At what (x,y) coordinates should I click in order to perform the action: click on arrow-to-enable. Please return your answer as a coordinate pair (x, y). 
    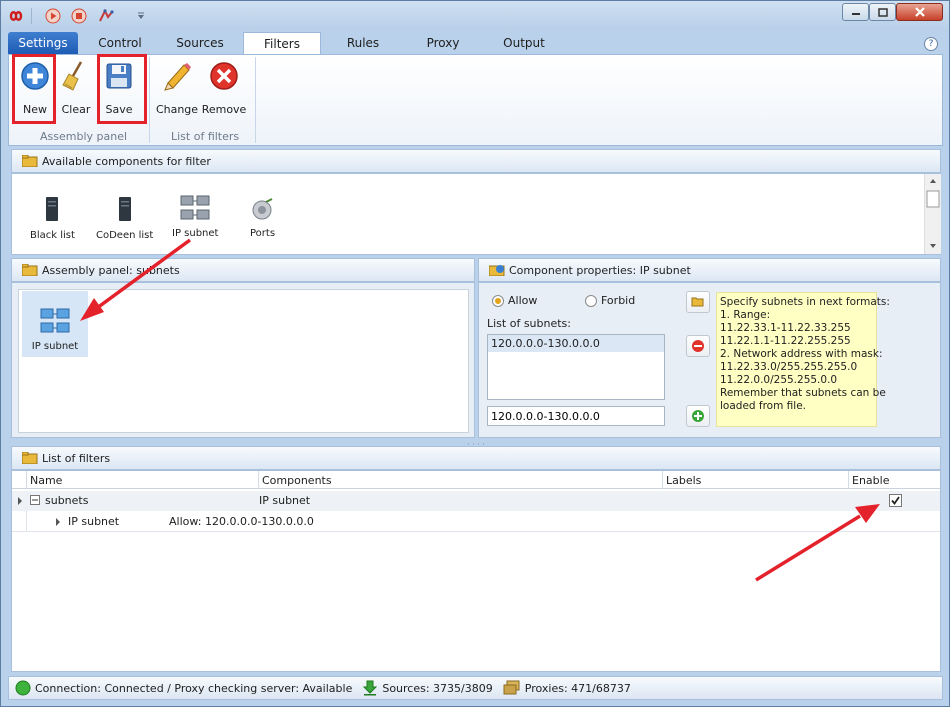
    Looking at the image, I should click on (817, 543).